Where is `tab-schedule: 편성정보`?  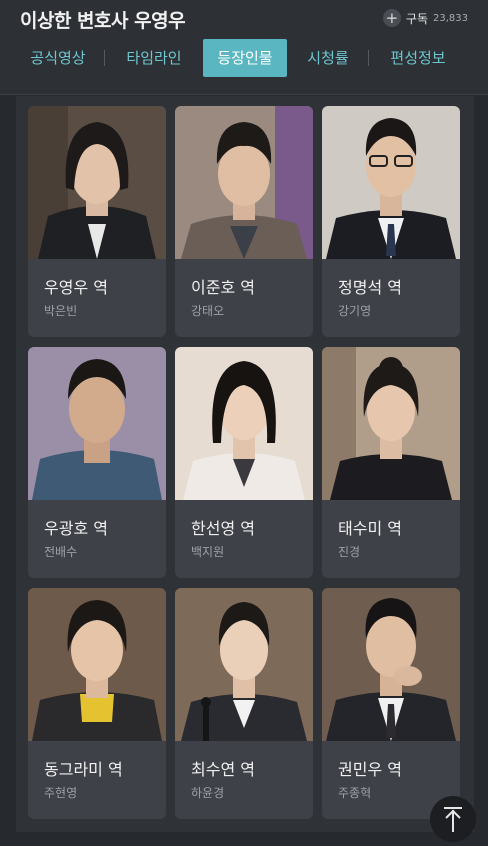
tab-schedule: 편성정보 is located at coordinates (418, 58).